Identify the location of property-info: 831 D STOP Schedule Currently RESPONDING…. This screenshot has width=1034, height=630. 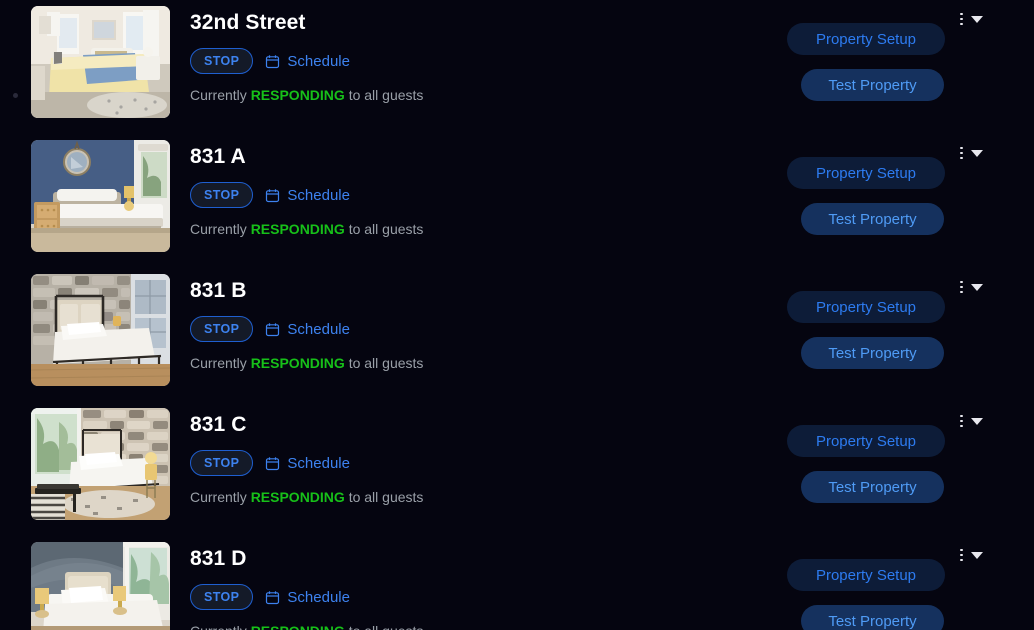
(470, 583).